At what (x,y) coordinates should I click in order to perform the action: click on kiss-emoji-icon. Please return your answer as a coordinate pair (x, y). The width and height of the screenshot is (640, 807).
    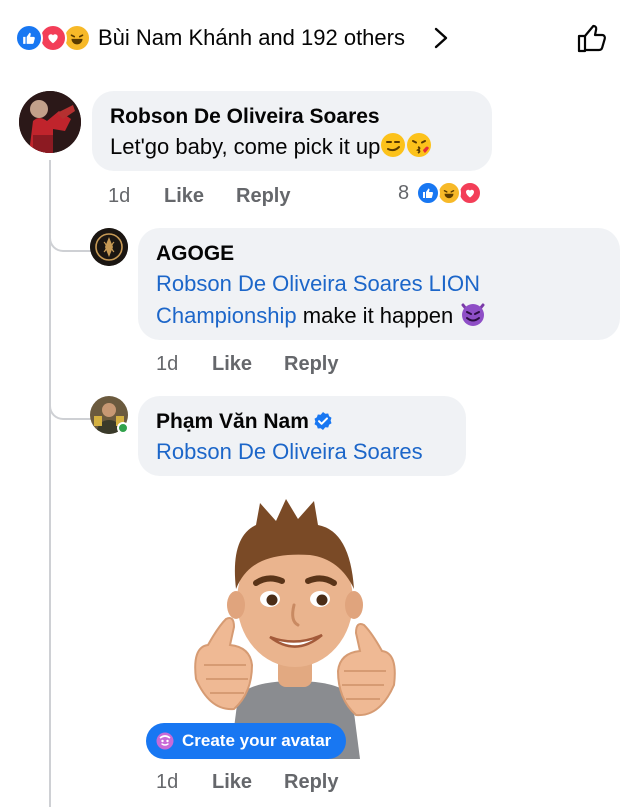
    Looking at the image, I should click on (419, 145).